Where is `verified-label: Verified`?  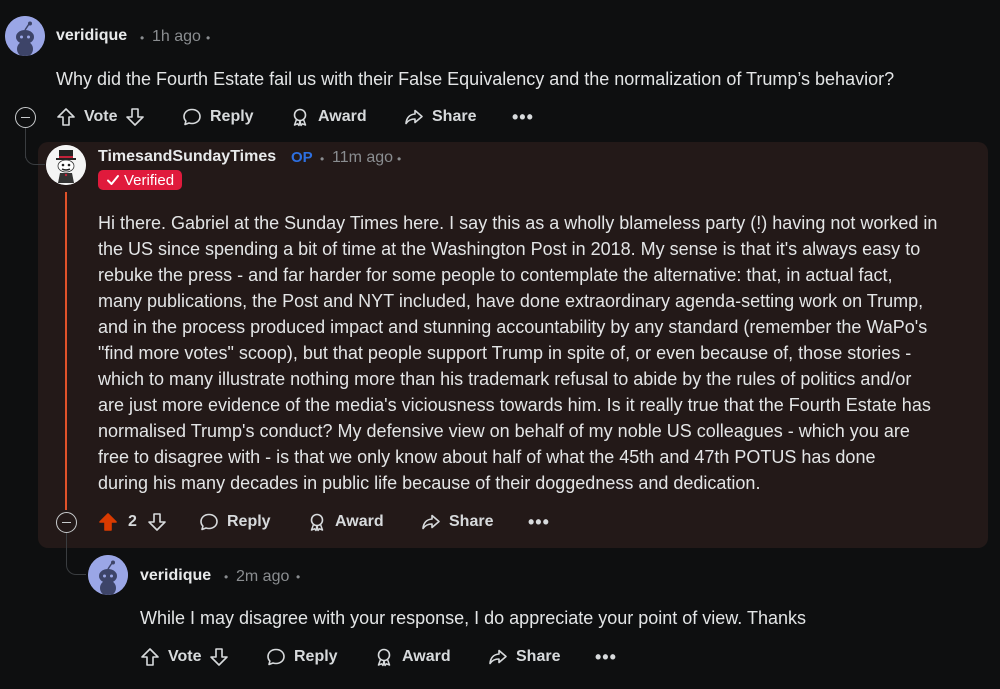 verified-label: Verified is located at coordinates (149, 180).